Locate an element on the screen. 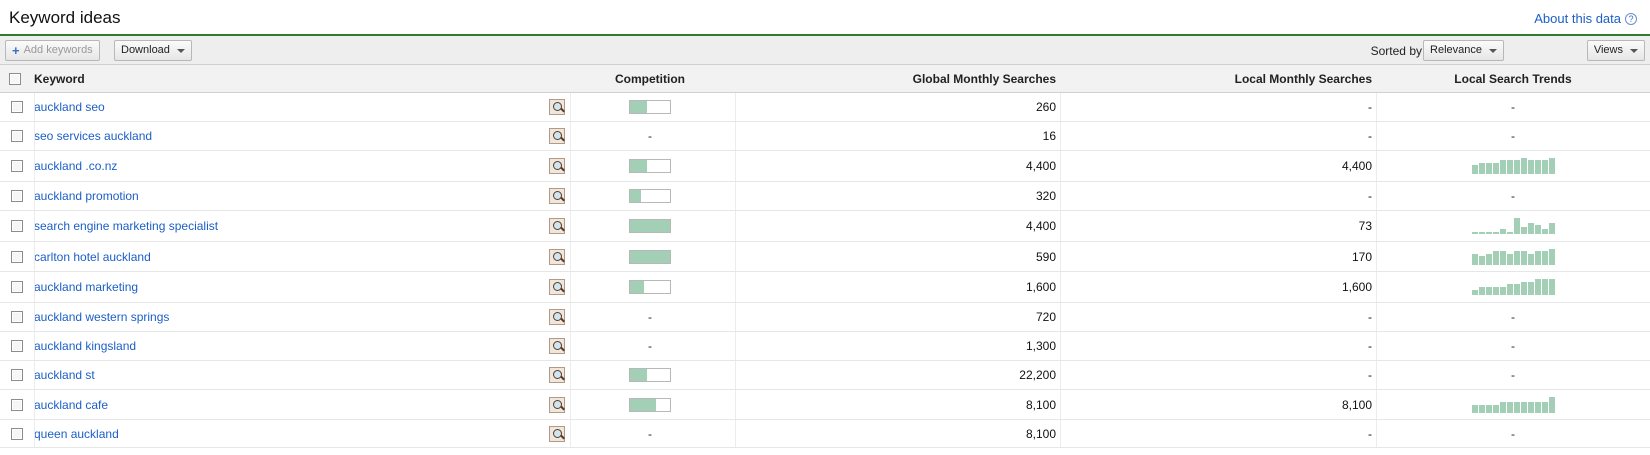 The width and height of the screenshot is (1650, 455). keyword-cell: auckland cafe is located at coordinates (71, 404).